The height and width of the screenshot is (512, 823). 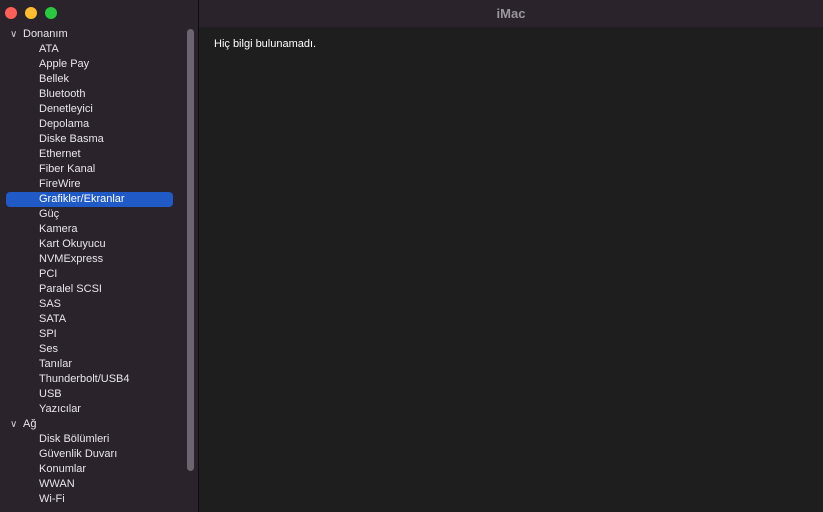 I want to click on sidebar-item: SPI, so click(x=93, y=334).